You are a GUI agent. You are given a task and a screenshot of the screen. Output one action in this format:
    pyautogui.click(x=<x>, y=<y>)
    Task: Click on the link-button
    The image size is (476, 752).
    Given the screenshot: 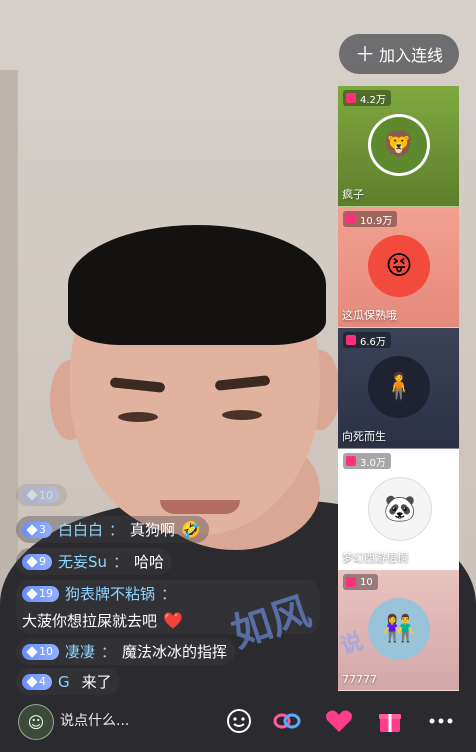 What is the action you would take?
    pyautogui.click(x=287, y=721)
    